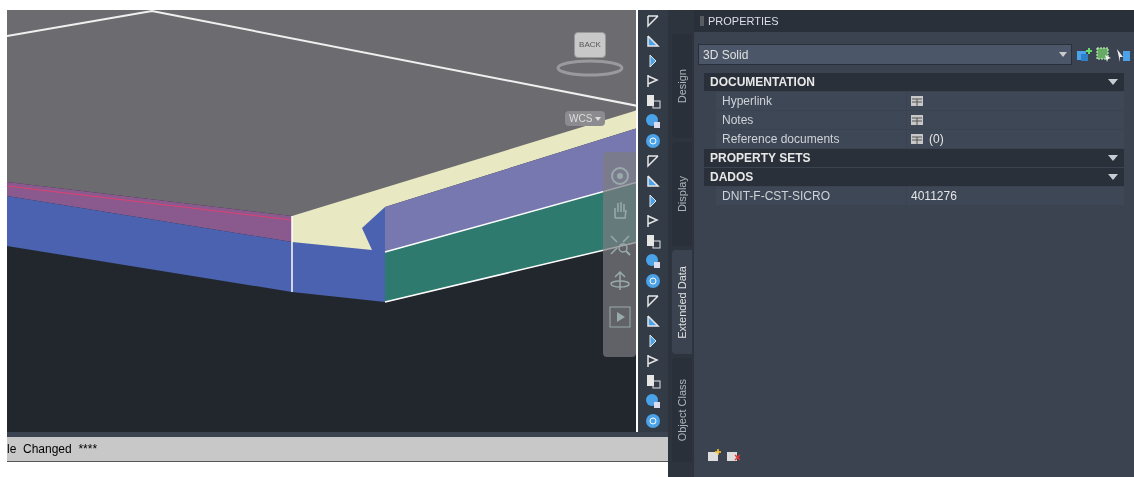 This screenshot has width=1134, height=477. What do you see at coordinates (714, 455) in the screenshot?
I see `add-property-set-icon` at bounding box center [714, 455].